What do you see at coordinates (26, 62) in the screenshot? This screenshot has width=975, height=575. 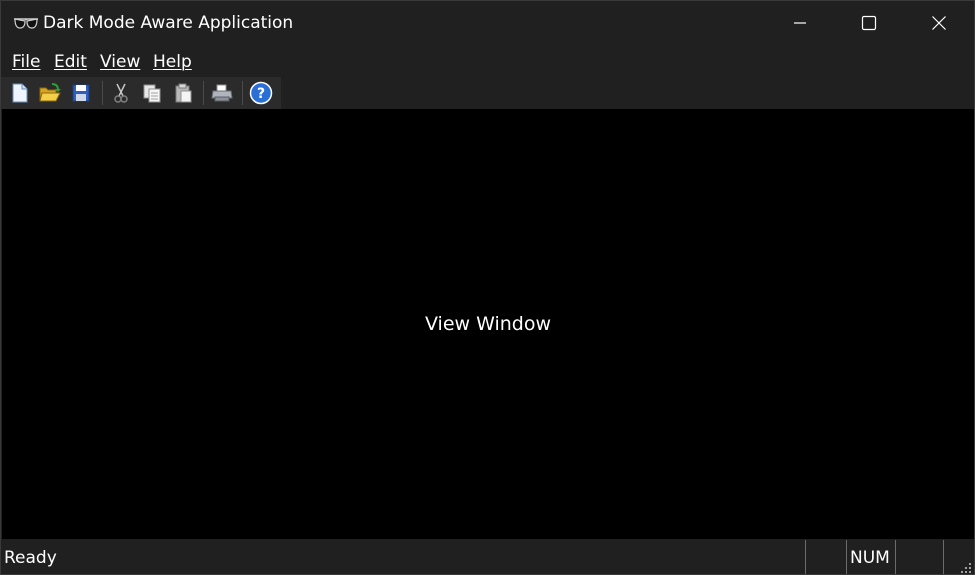 I see `menu-file: File` at bounding box center [26, 62].